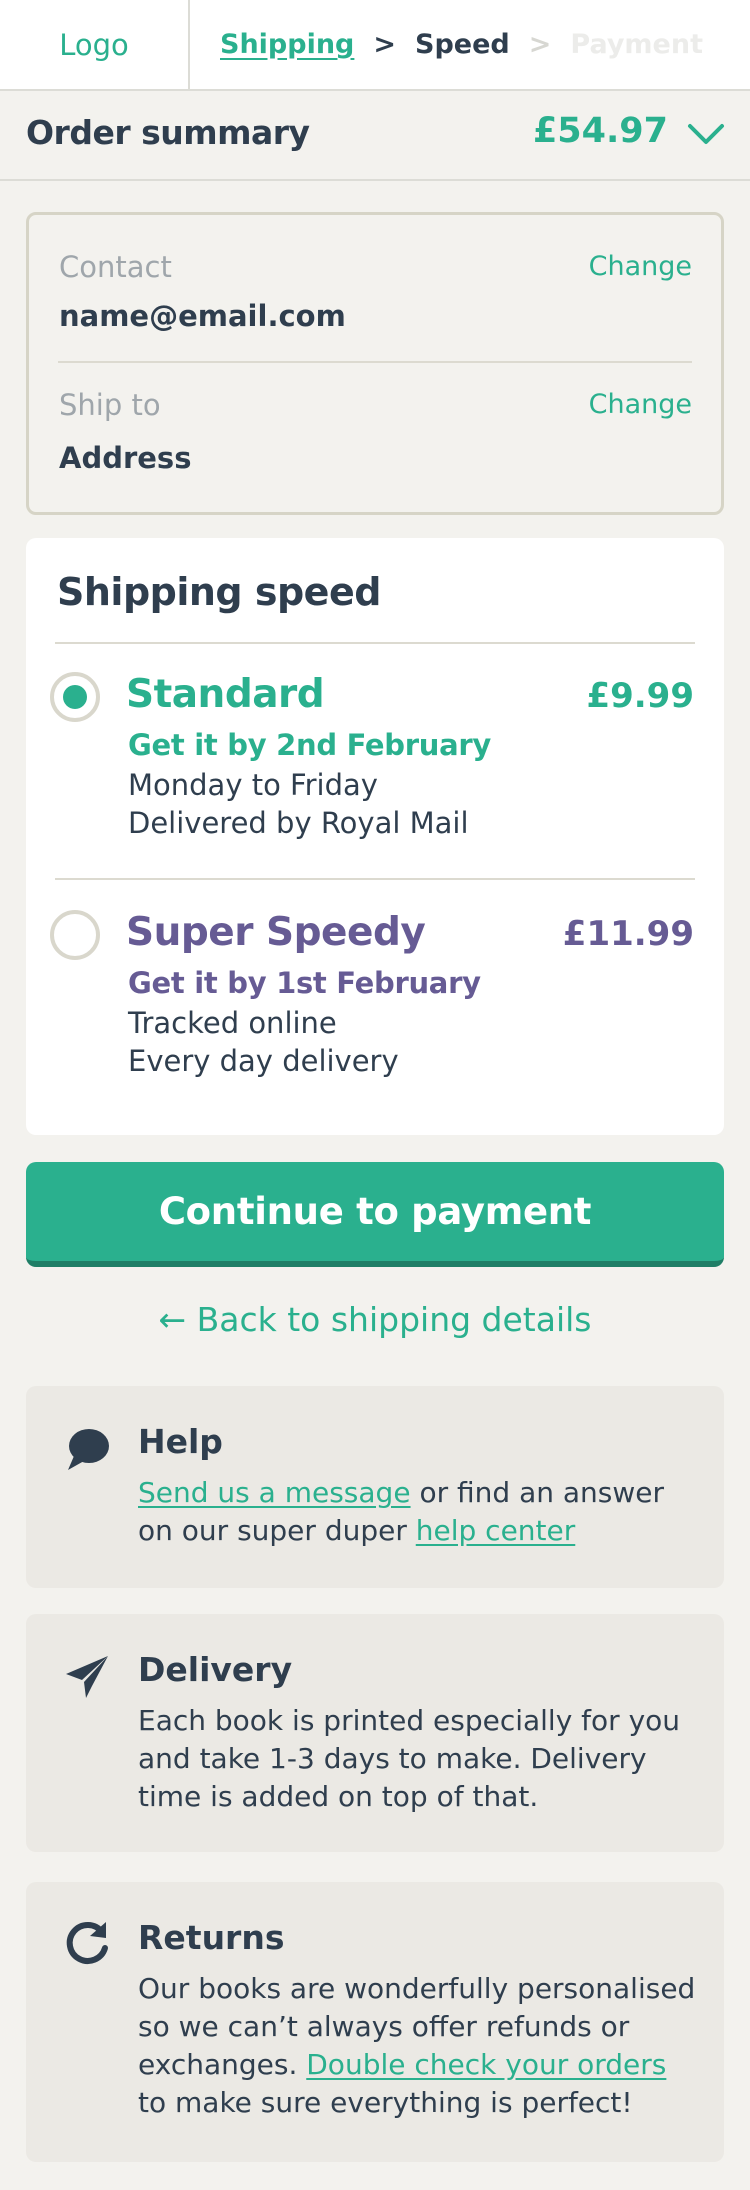  What do you see at coordinates (87, 1942) in the screenshot?
I see `refresh-icon` at bounding box center [87, 1942].